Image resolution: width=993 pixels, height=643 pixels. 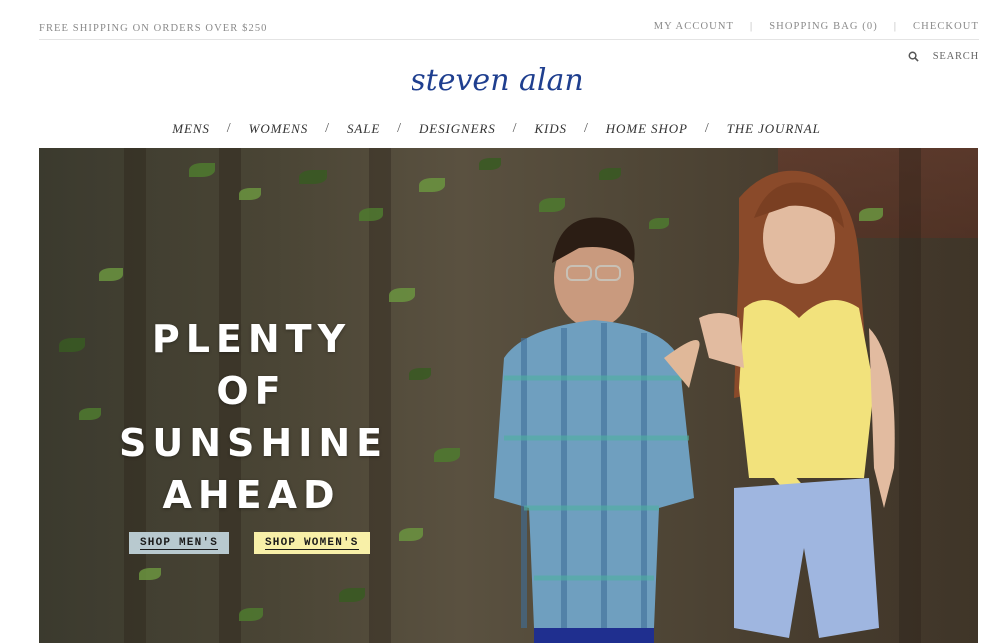 I want to click on logo-wordmark: steven alan, so click(x=497, y=80).